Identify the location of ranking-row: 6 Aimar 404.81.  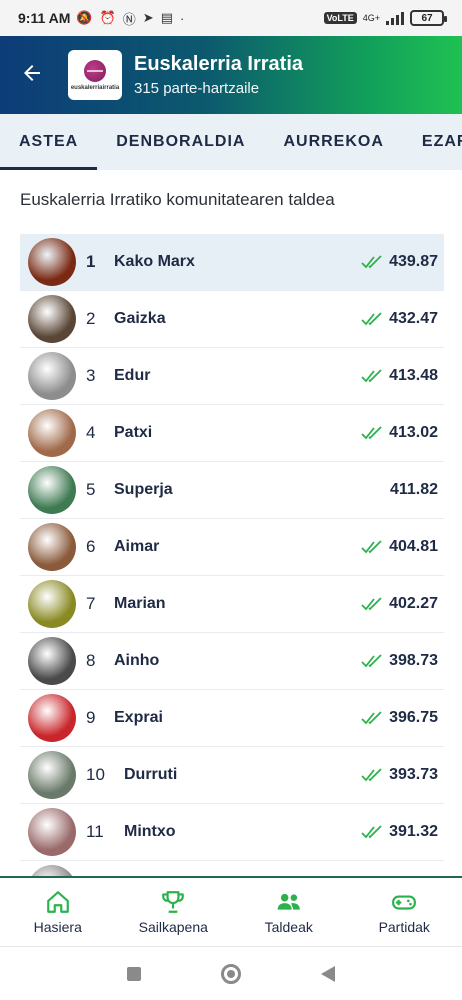
(232, 547).